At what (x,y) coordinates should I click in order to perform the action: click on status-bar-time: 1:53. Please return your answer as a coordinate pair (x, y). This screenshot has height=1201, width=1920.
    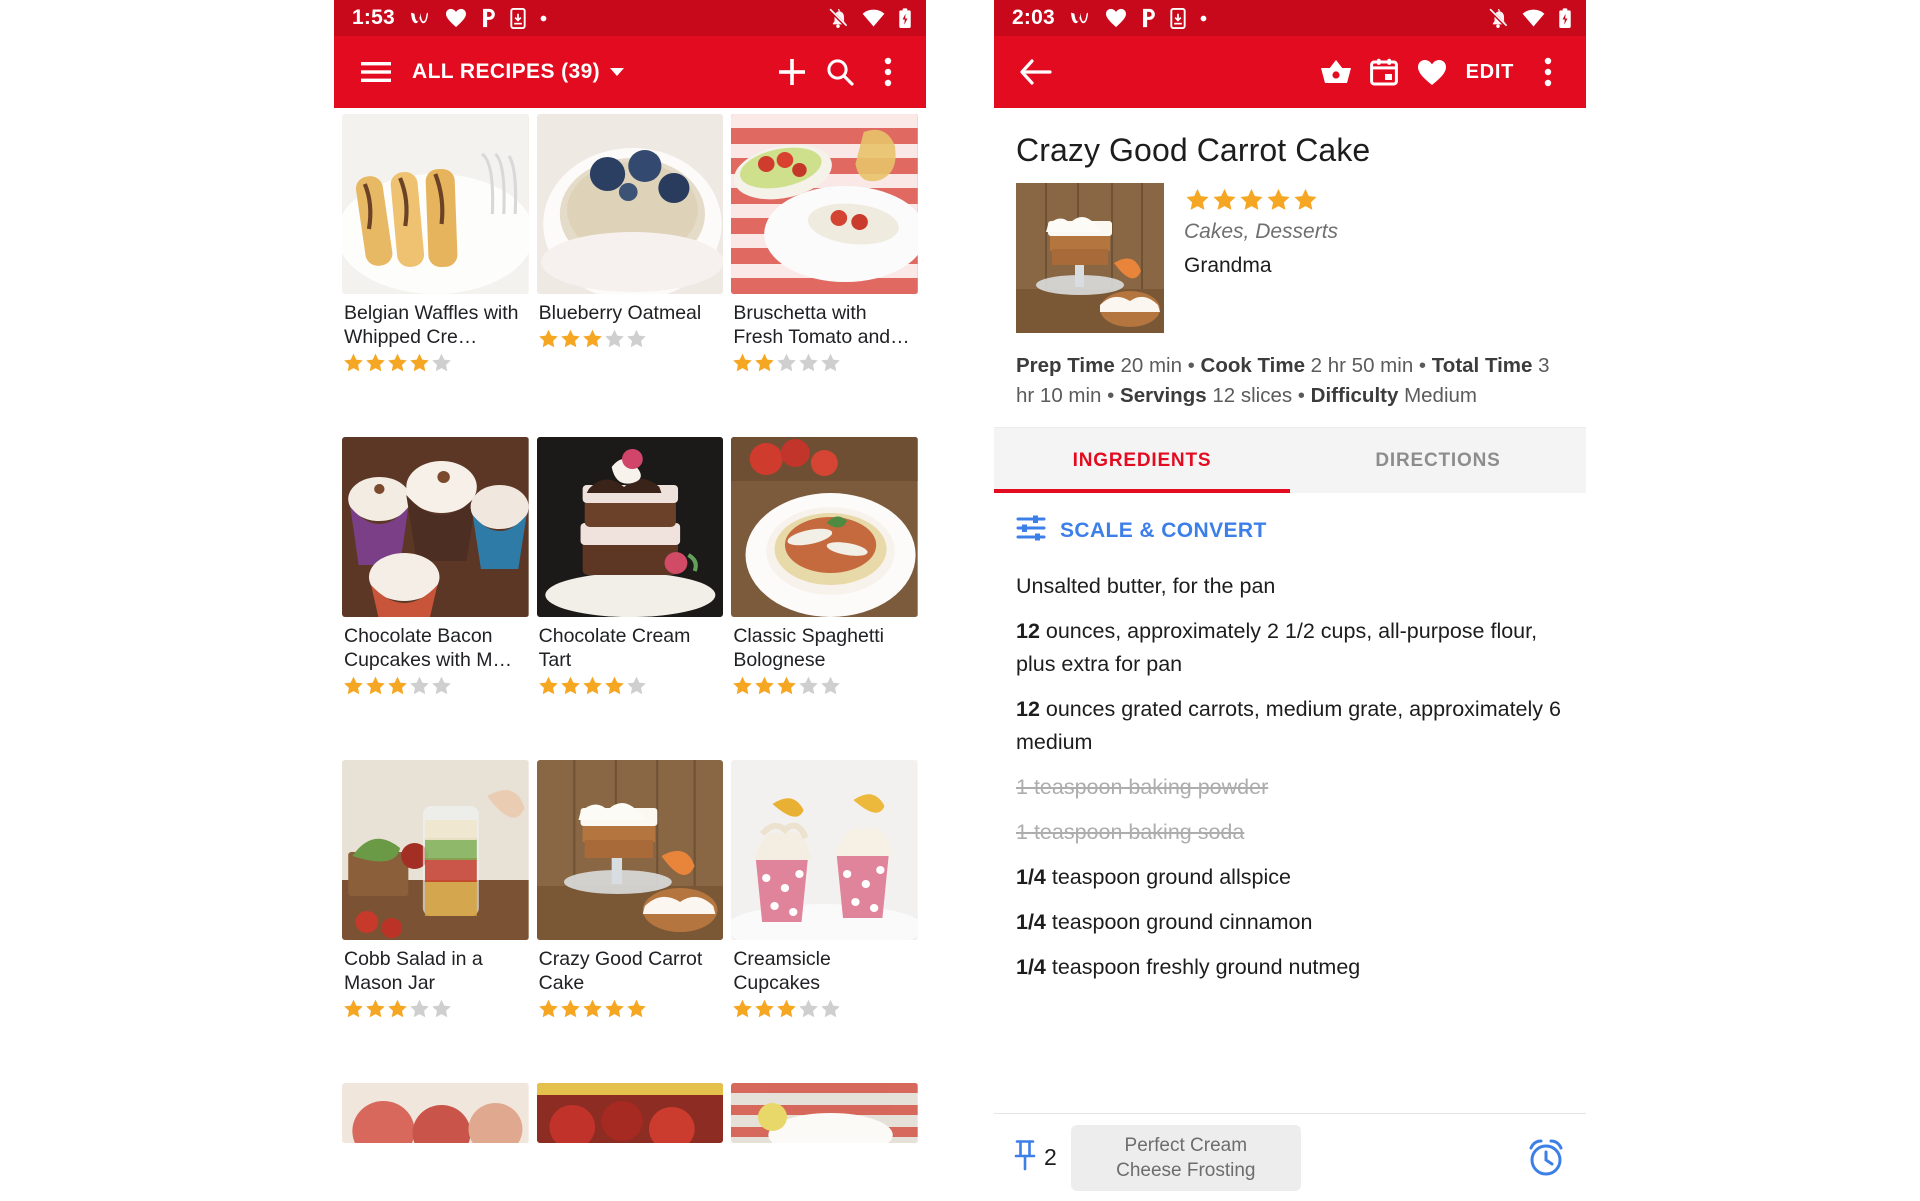
    Looking at the image, I should click on (373, 17).